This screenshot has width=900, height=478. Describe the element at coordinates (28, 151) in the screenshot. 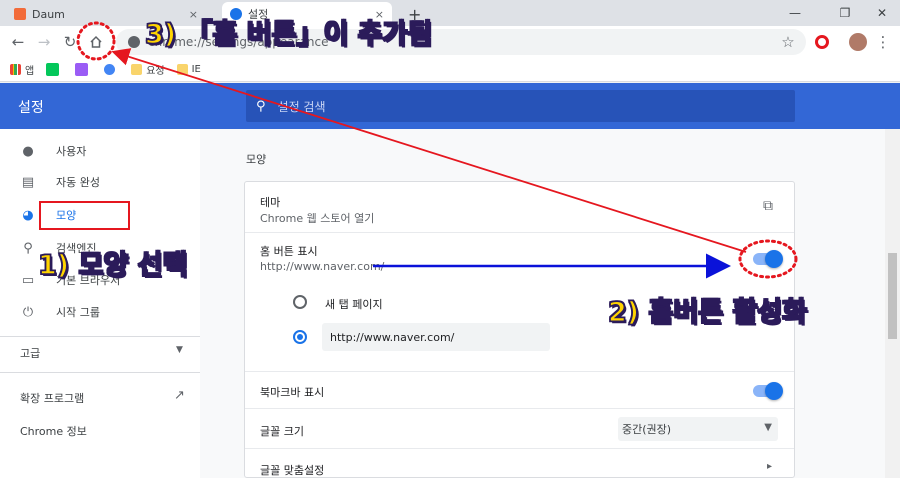

I see `person-icon: ●` at that location.